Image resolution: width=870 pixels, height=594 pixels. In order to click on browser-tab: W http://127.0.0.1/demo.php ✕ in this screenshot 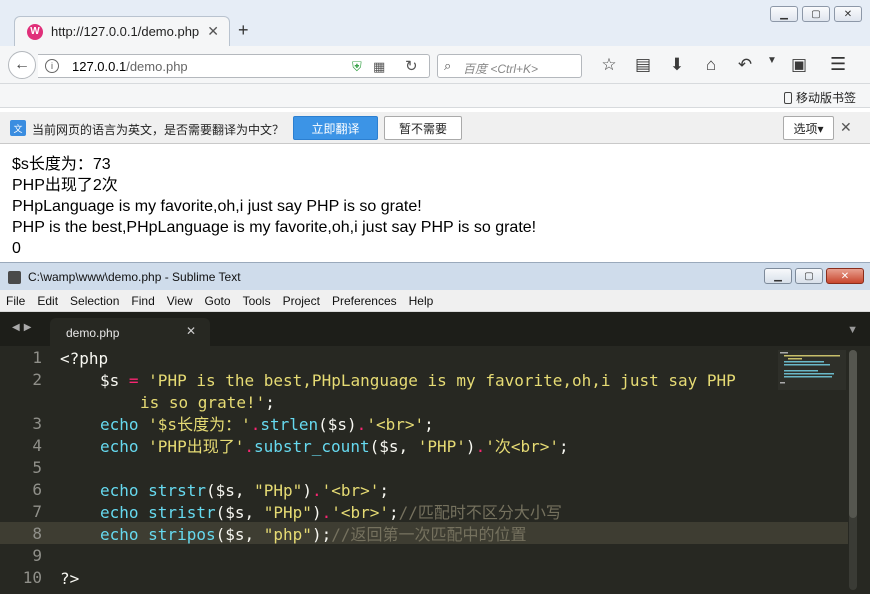, I will do `click(122, 31)`.